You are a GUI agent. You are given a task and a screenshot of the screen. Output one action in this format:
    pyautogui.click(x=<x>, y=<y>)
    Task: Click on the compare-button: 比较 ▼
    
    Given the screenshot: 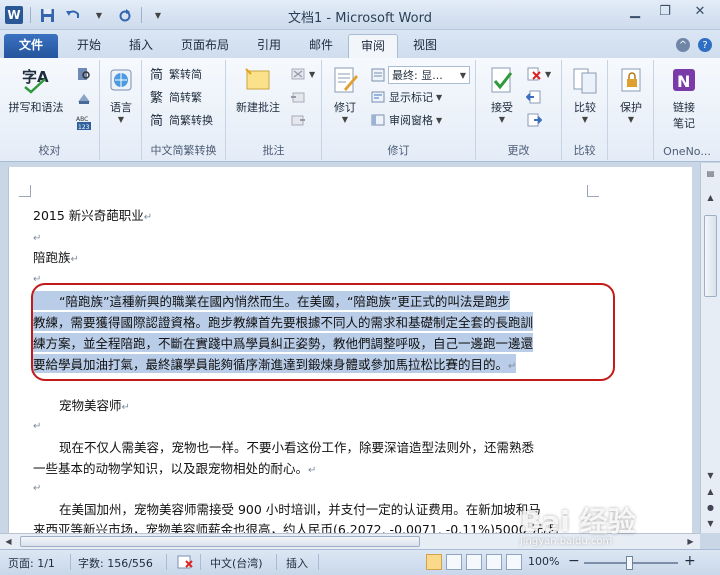 What is the action you would take?
    pyautogui.click(x=585, y=94)
    